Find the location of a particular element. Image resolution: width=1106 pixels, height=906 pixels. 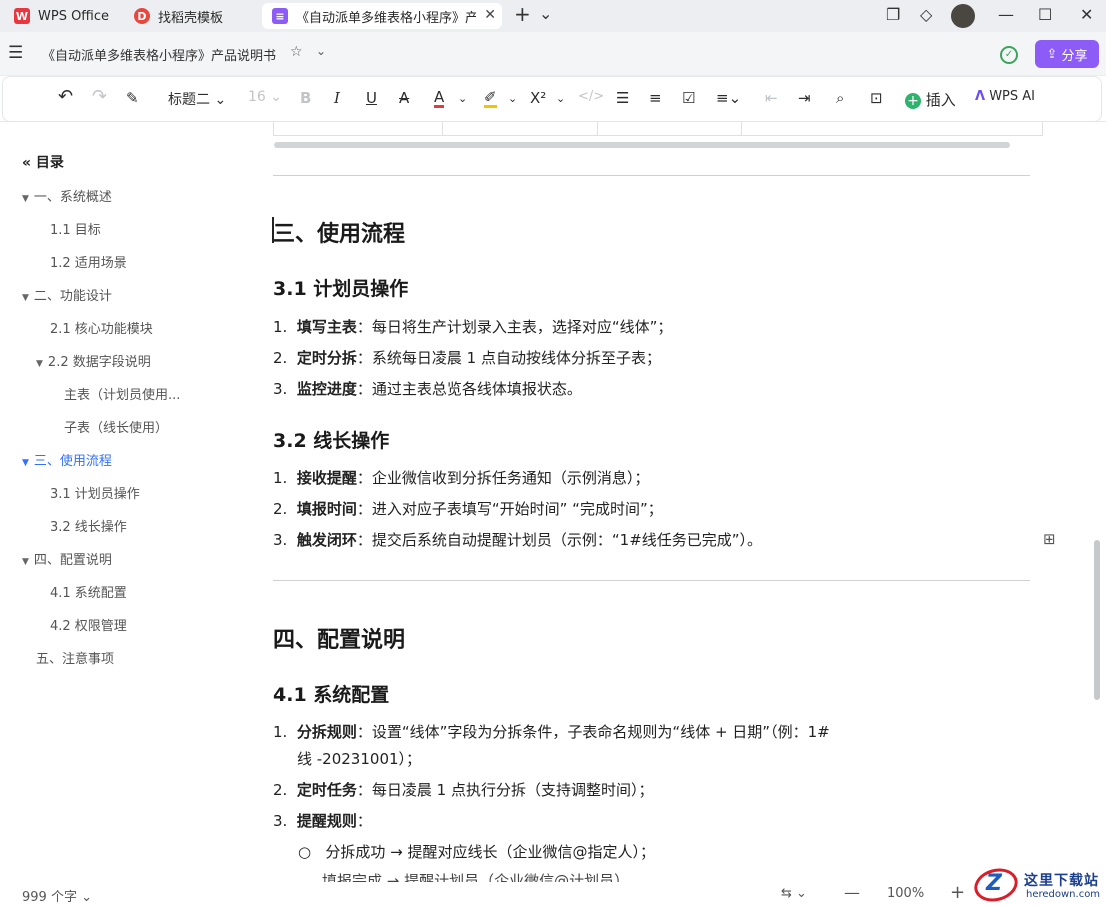

menu-icon: ☰ is located at coordinates (15, 53).